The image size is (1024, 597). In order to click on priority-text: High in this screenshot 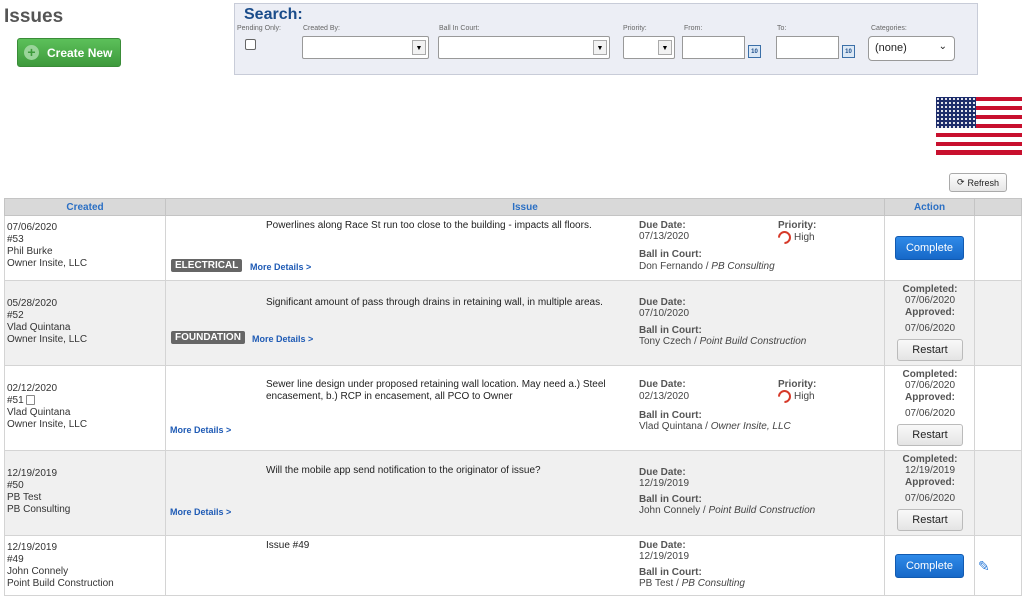, I will do `click(804, 396)`.